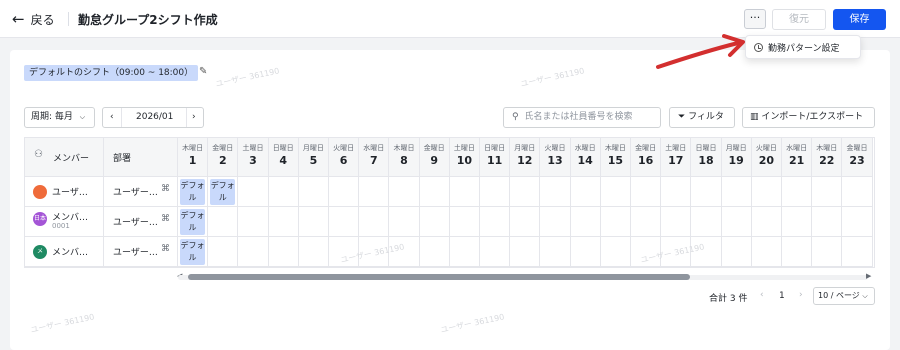 This screenshot has height=350, width=900. Describe the element at coordinates (859, 19) in the screenshot. I see `save-button: 保存` at that location.